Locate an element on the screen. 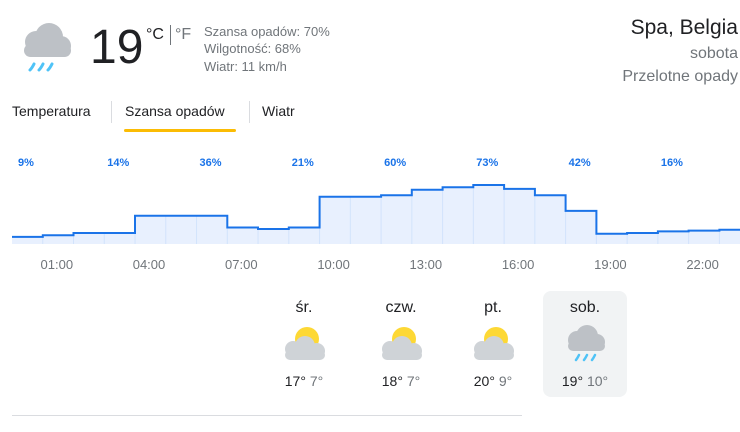 This screenshot has width=740, height=432. time-tick-label: 07:00 is located at coordinates (241, 264).